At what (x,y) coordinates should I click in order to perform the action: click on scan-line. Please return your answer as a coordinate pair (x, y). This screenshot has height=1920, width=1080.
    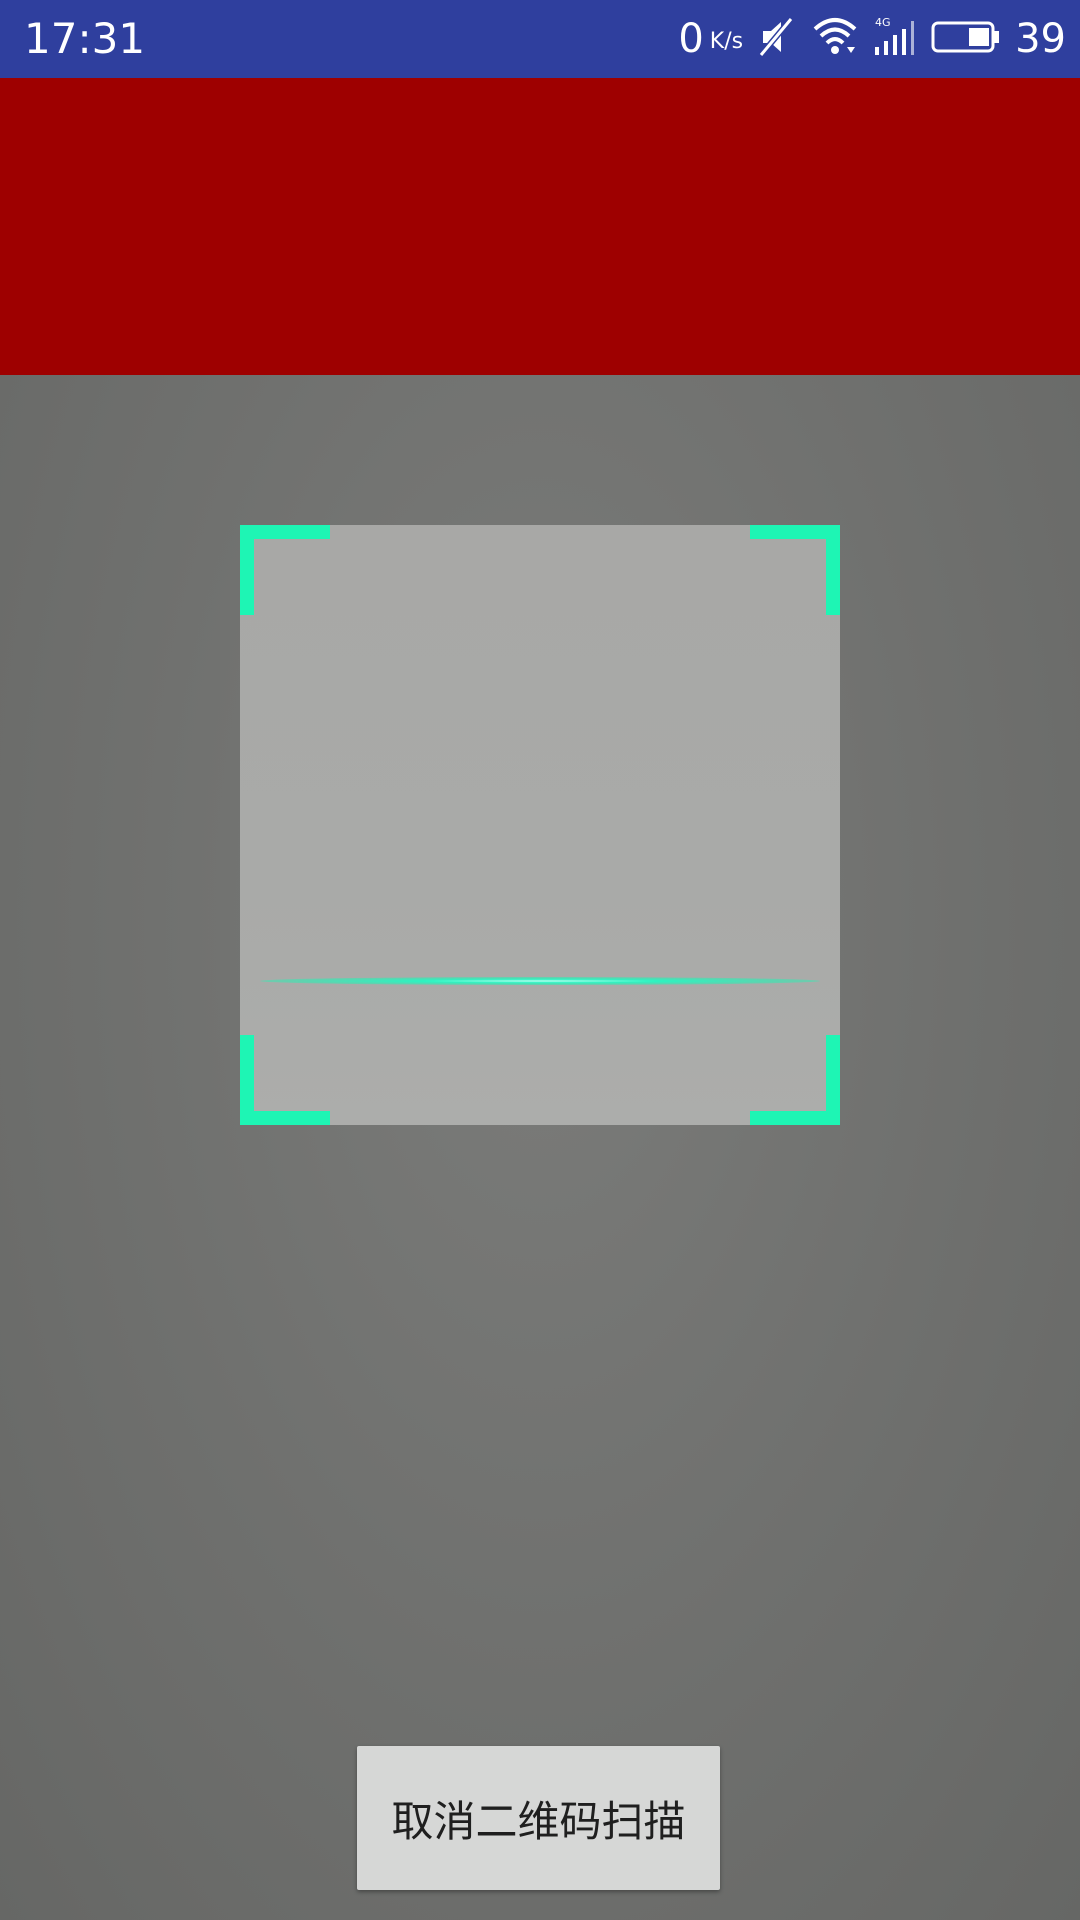
    Looking at the image, I should click on (540, 981).